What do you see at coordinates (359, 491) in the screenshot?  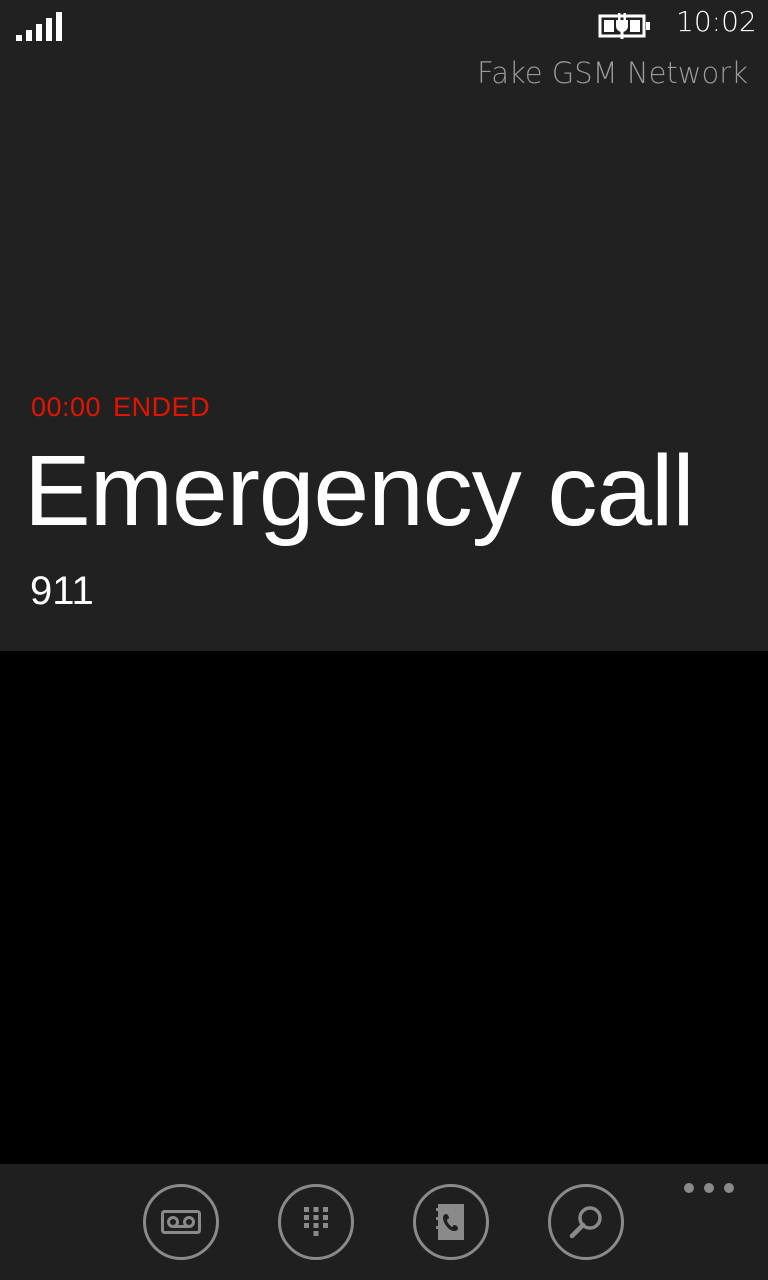 I see `call-title: Emergency call` at bounding box center [359, 491].